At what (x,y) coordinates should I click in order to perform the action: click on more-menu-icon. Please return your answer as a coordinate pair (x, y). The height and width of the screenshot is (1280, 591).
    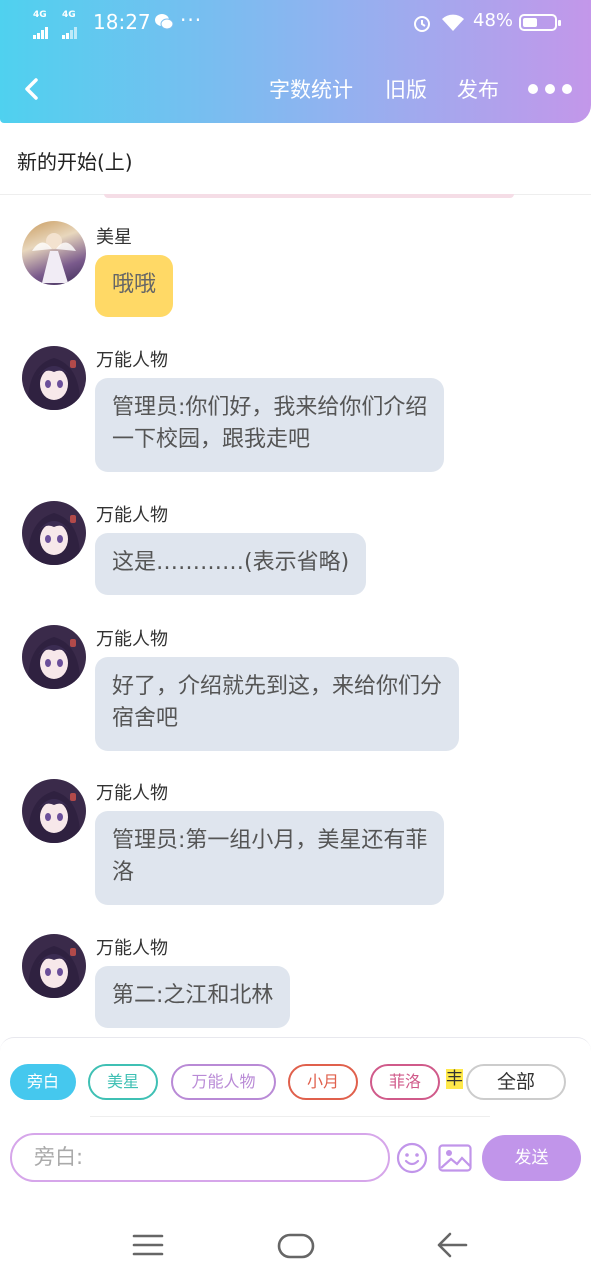
    Looking at the image, I should click on (553, 88).